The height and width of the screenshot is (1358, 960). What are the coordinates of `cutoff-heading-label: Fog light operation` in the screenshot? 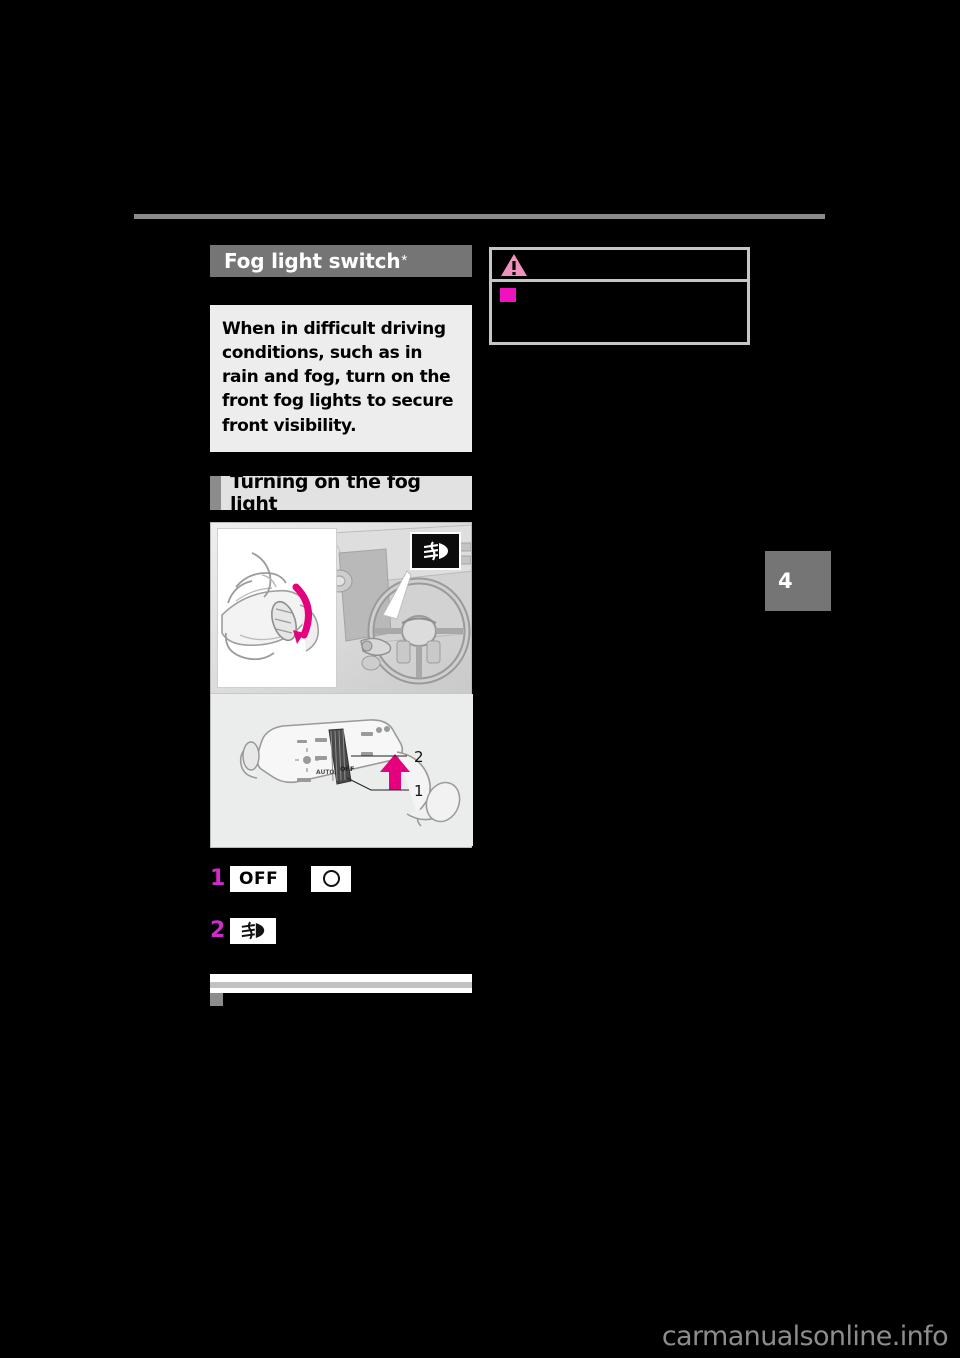 It's located at (322, 999).